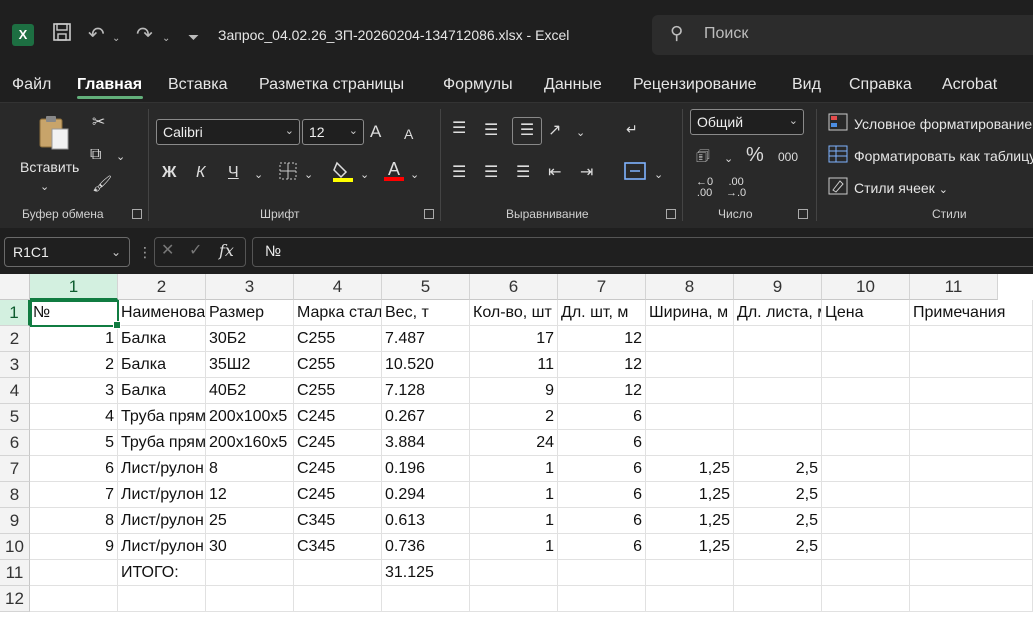 The width and height of the screenshot is (1033, 627). Describe the element at coordinates (901, 188) in the screenshot. I see `cell-styles-button: Стили ячеек ⌄` at that location.